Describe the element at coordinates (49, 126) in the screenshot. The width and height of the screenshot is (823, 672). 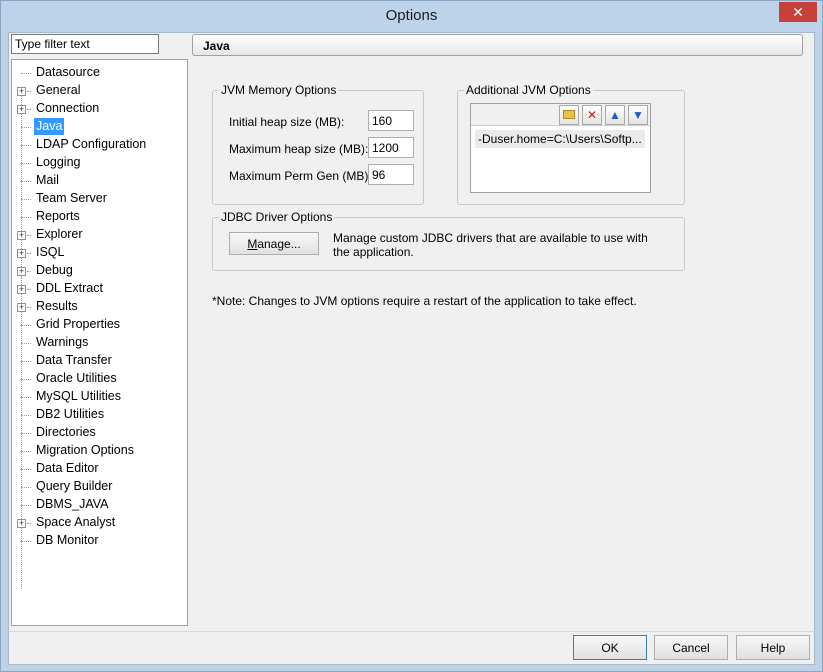
I see `tree-item-label: Java` at that location.